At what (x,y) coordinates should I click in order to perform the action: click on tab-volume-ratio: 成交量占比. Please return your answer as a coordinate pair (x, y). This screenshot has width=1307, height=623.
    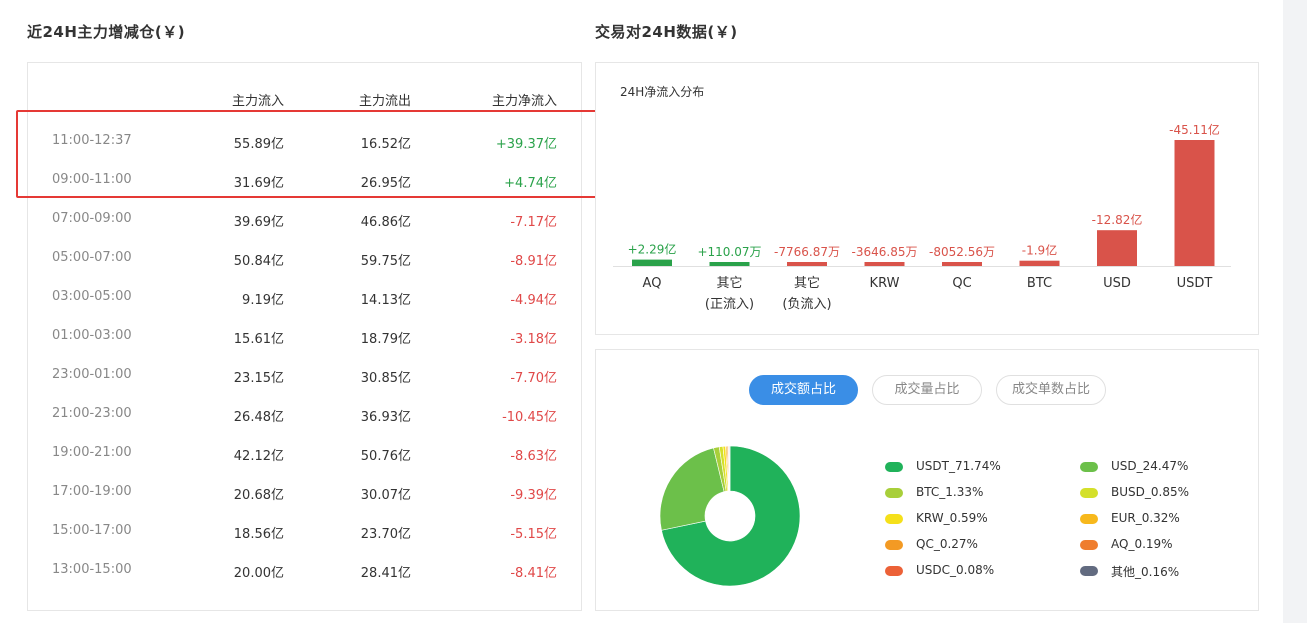
    Looking at the image, I should click on (927, 390).